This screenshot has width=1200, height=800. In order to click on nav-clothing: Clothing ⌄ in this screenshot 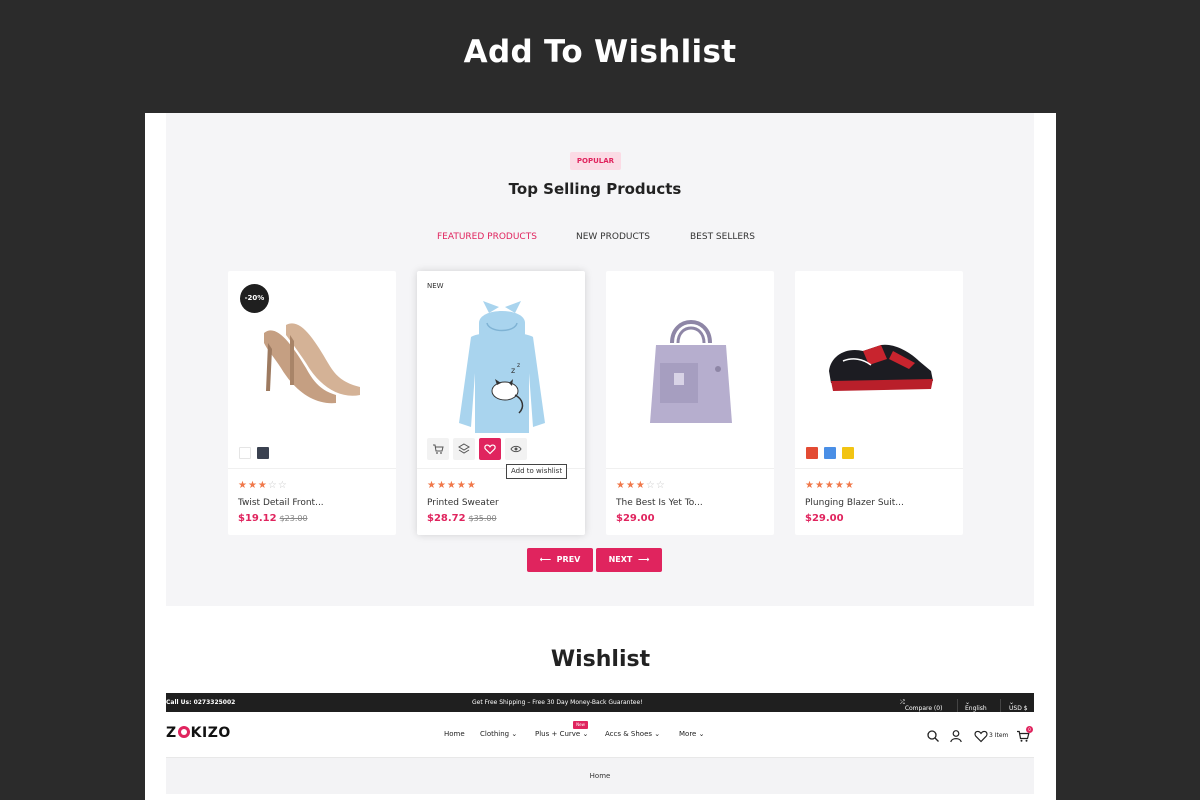, I will do `click(498, 734)`.